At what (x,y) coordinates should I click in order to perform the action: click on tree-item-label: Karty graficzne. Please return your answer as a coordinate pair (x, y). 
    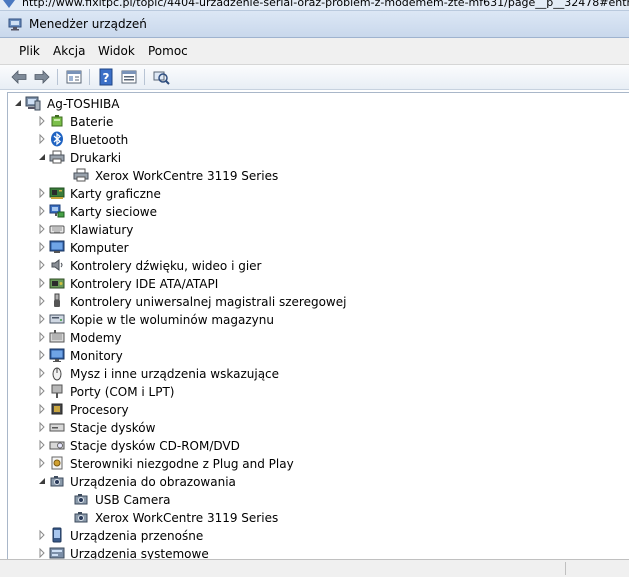
    Looking at the image, I should click on (115, 194).